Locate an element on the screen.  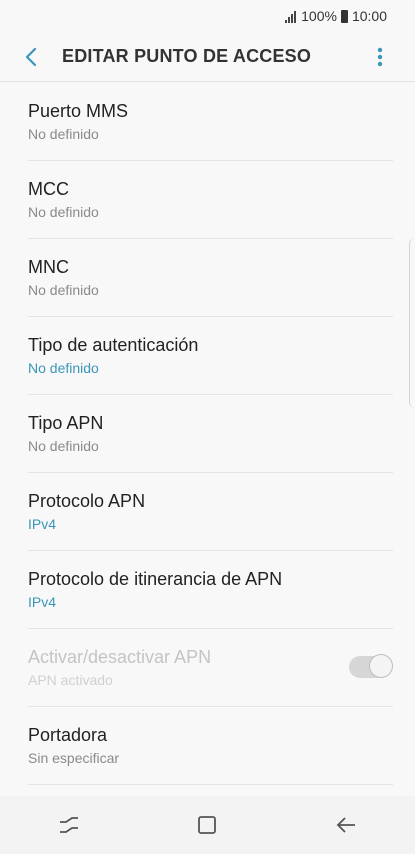
page-title: EDITAR PUNTO DE ACCESO is located at coordinates (187, 56).